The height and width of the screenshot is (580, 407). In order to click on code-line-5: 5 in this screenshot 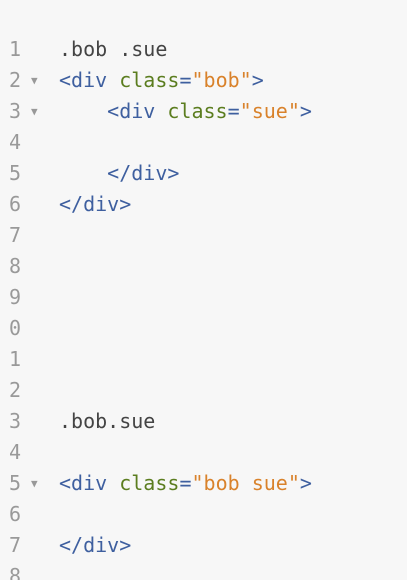, I will do `click(203, 156)`.